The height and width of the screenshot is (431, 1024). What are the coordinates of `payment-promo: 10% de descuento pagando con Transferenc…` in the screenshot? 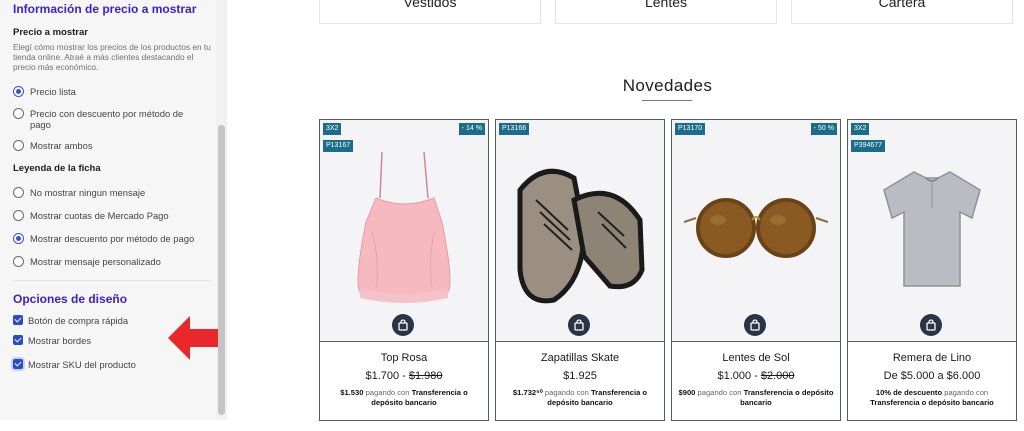 It's located at (932, 398).